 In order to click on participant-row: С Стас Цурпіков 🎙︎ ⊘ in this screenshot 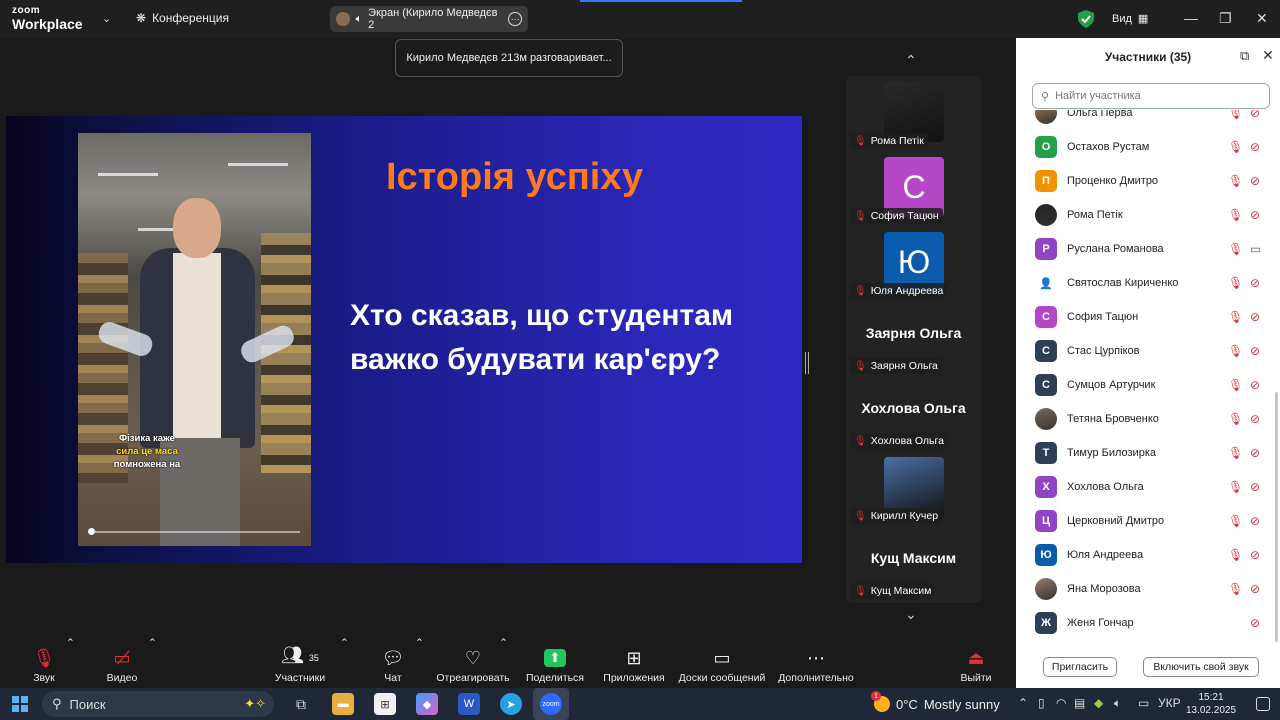, I will do `click(1145, 351)`.